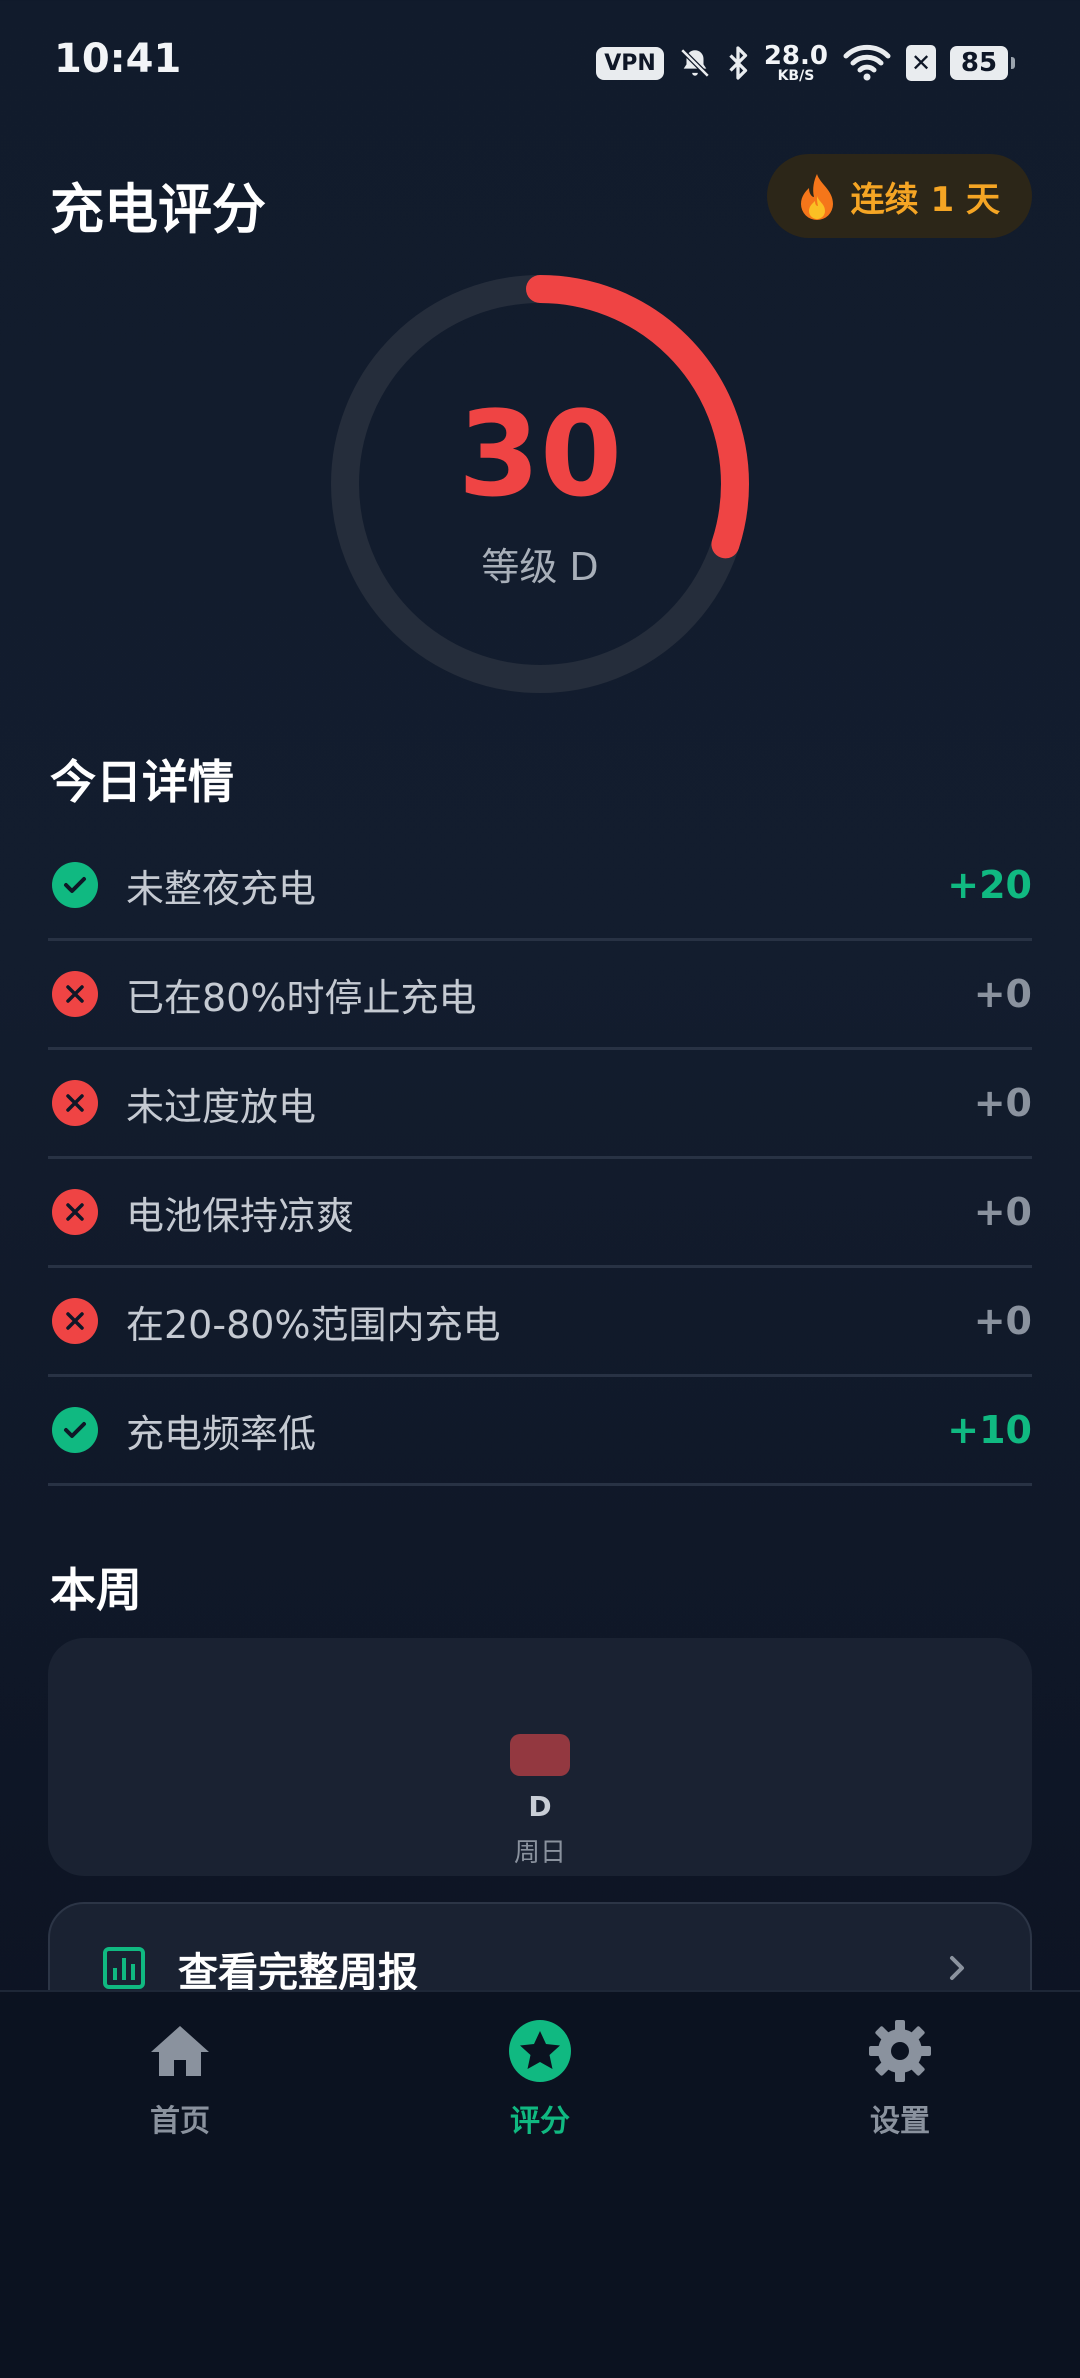  What do you see at coordinates (301, 997) in the screenshot?
I see `detail-label: 已在80%时停止充电` at bounding box center [301, 997].